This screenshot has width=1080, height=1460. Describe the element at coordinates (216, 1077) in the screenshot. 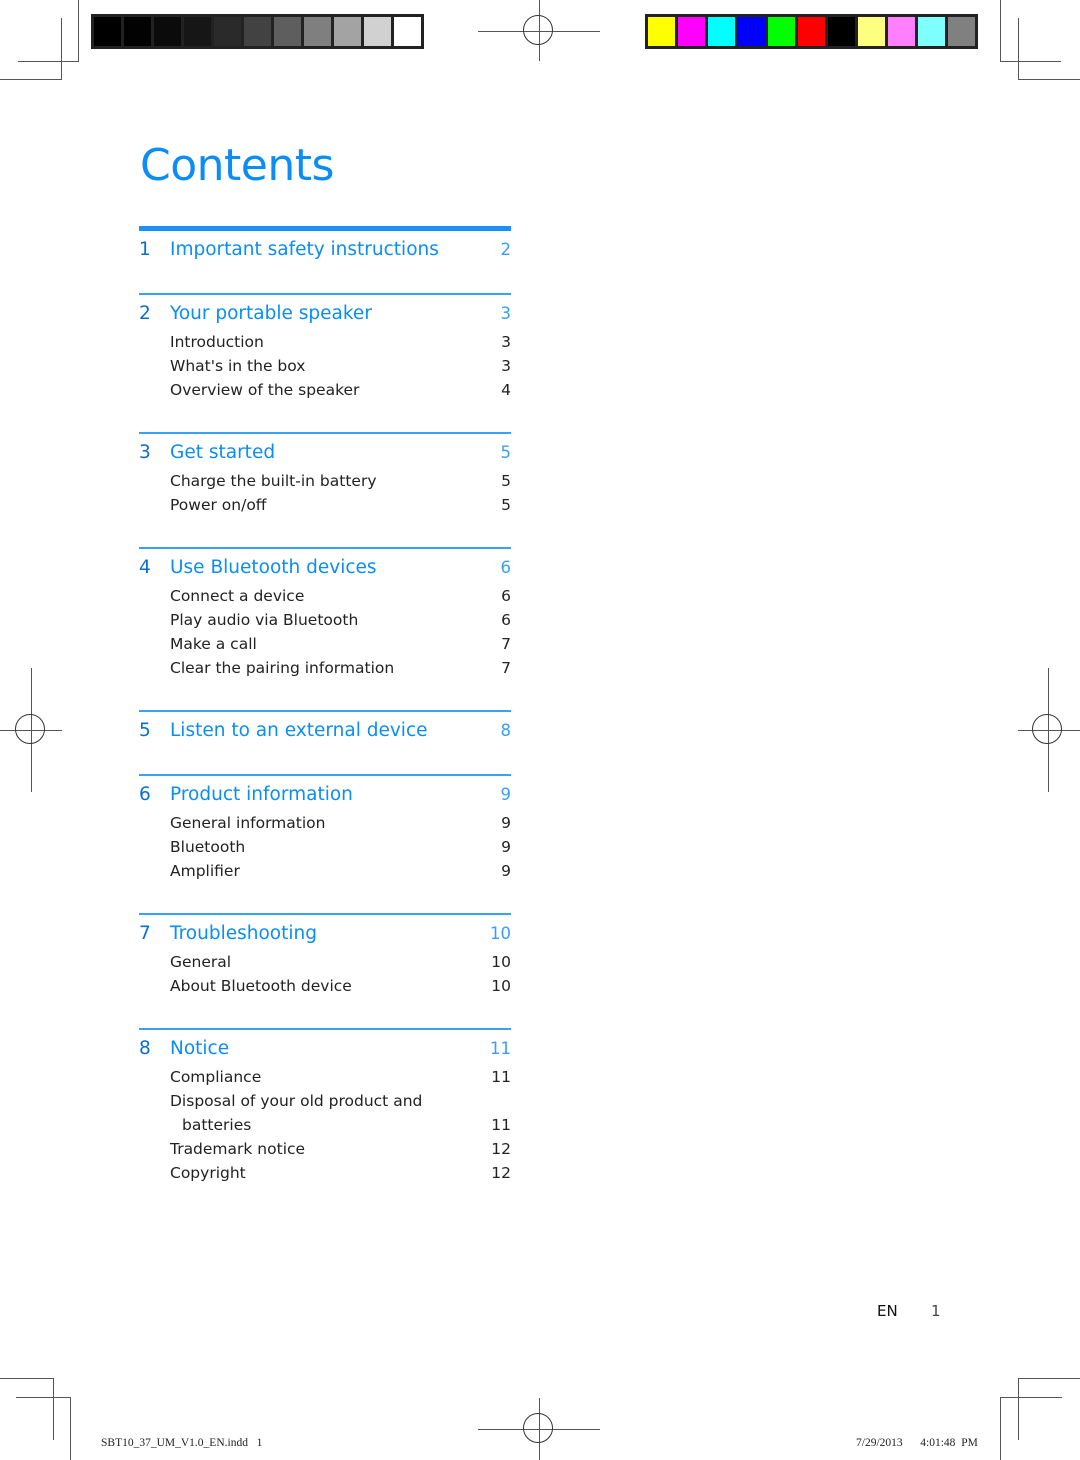

I see `entry-label: Compliance` at that location.